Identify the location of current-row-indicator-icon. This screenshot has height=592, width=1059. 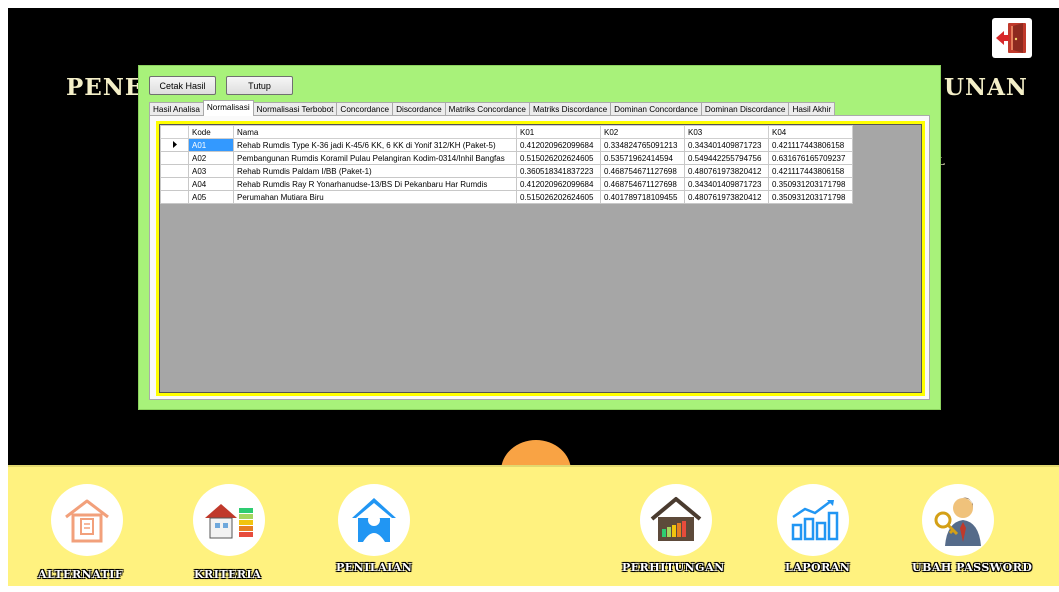
(174, 145).